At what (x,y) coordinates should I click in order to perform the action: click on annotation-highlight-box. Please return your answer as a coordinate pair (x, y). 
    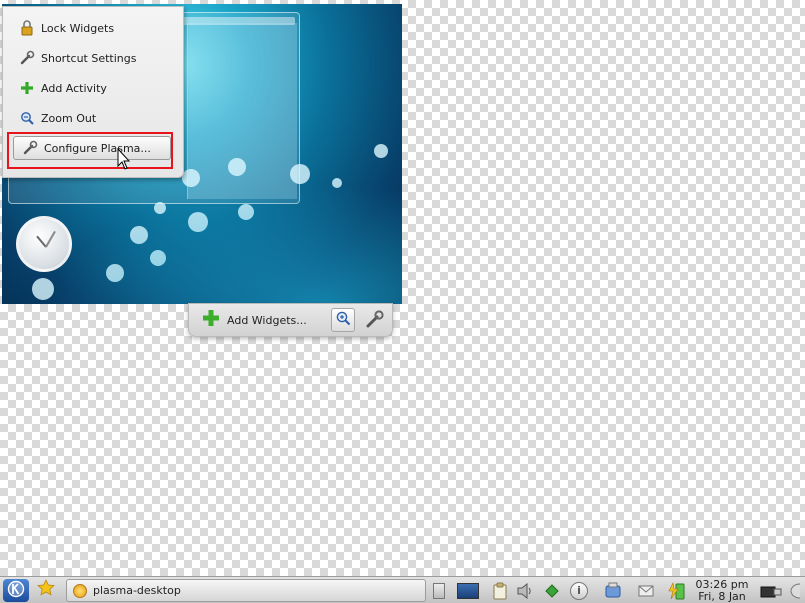
    Looking at the image, I should click on (90, 150).